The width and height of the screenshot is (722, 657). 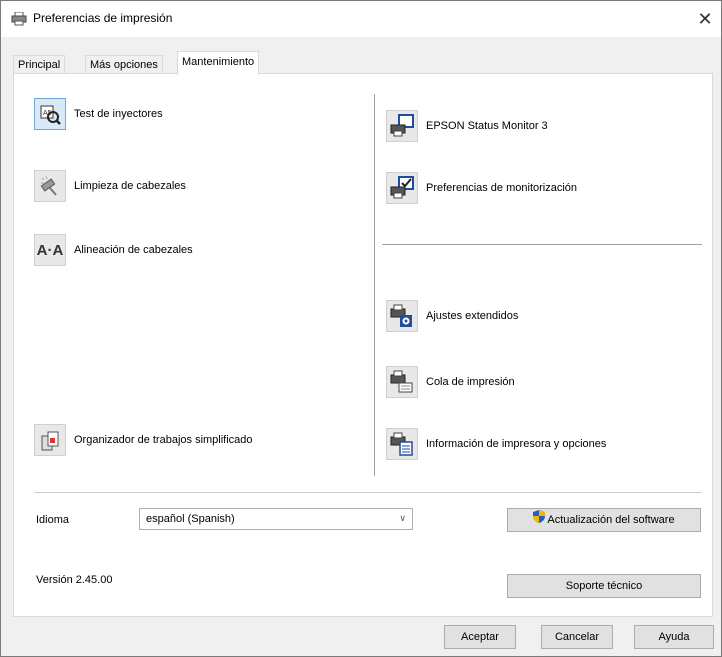 I want to click on column-divider, so click(x=374, y=285).